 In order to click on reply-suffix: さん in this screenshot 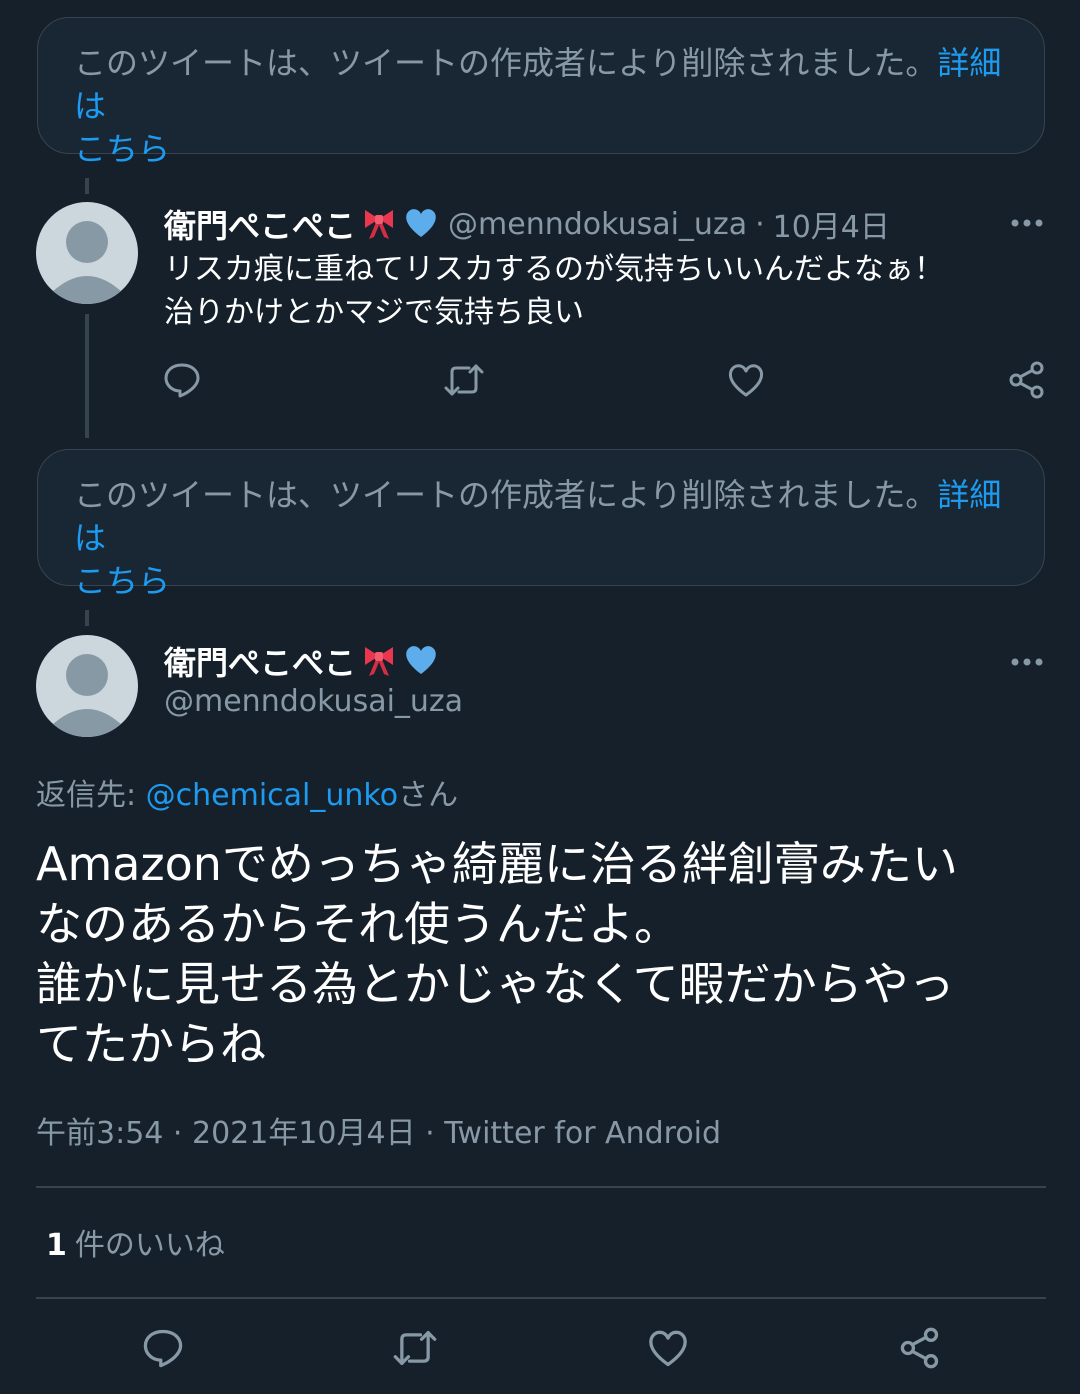, I will do `click(428, 795)`.